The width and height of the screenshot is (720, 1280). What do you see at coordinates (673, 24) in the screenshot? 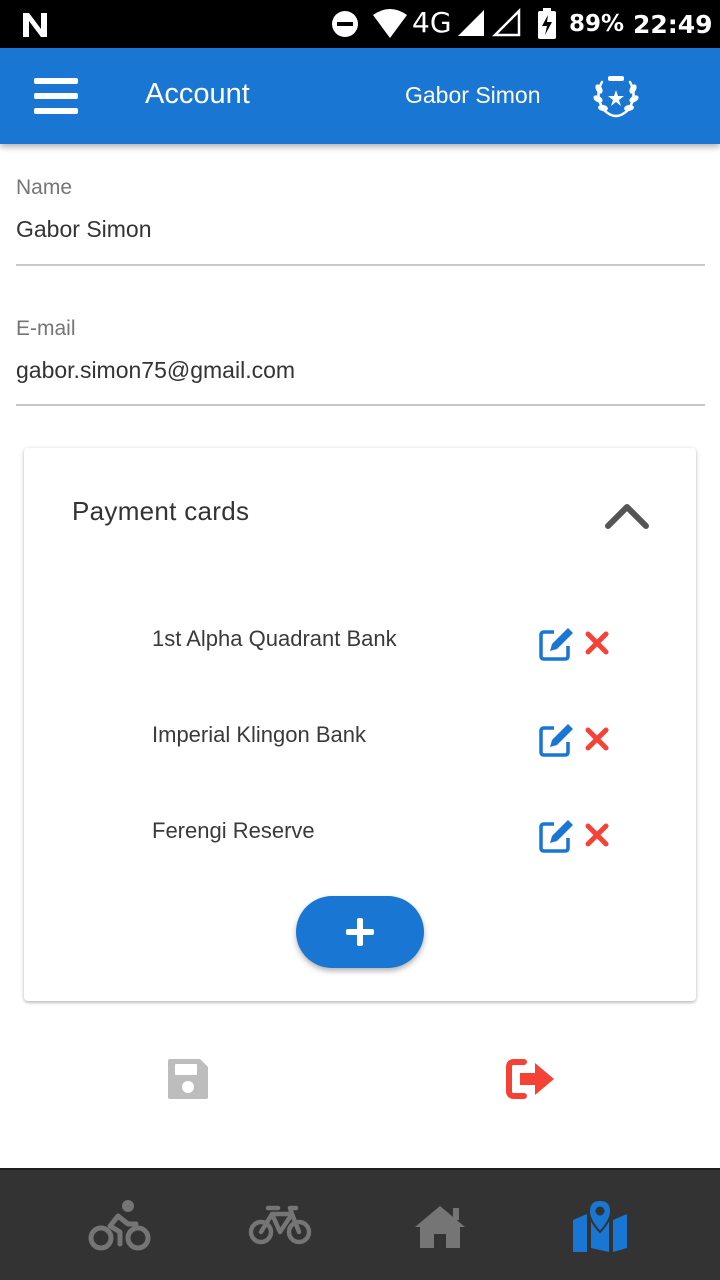
I see `clock: 22:49` at bounding box center [673, 24].